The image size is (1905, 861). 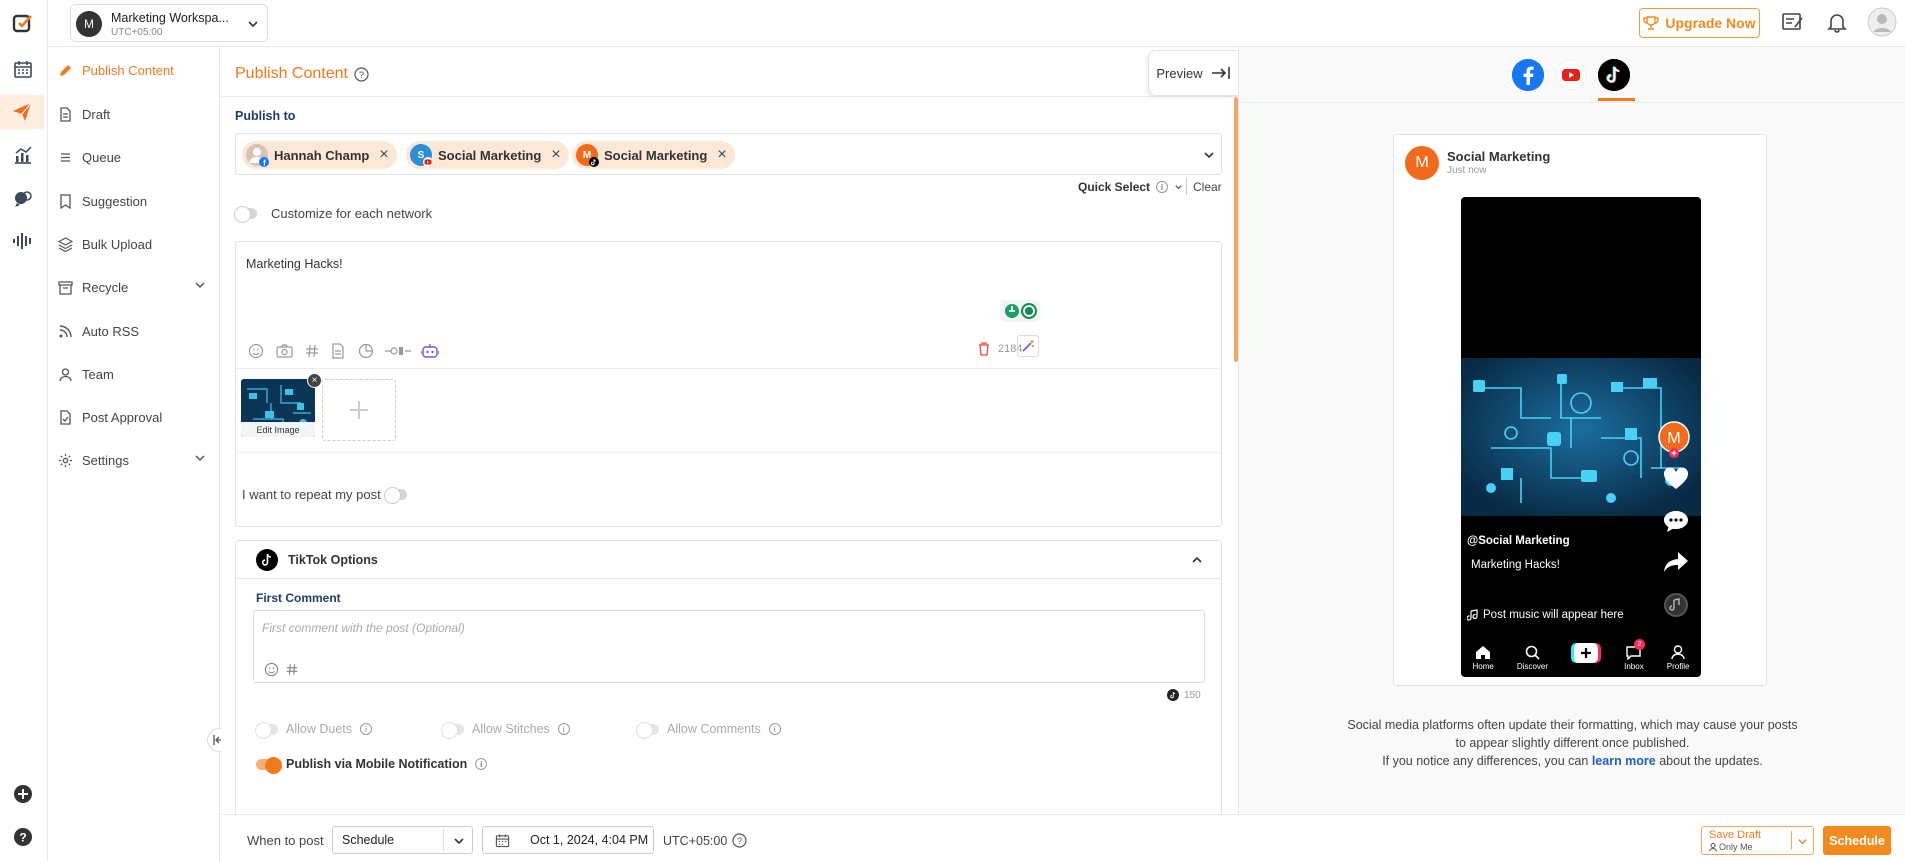 I want to click on whats-new-icon, so click(x=1793, y=22).